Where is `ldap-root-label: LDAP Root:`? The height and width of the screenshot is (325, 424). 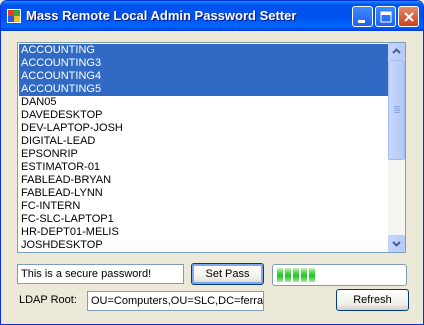 ldap-root-label: LDAP Root: is located at coordinates (48, 300).